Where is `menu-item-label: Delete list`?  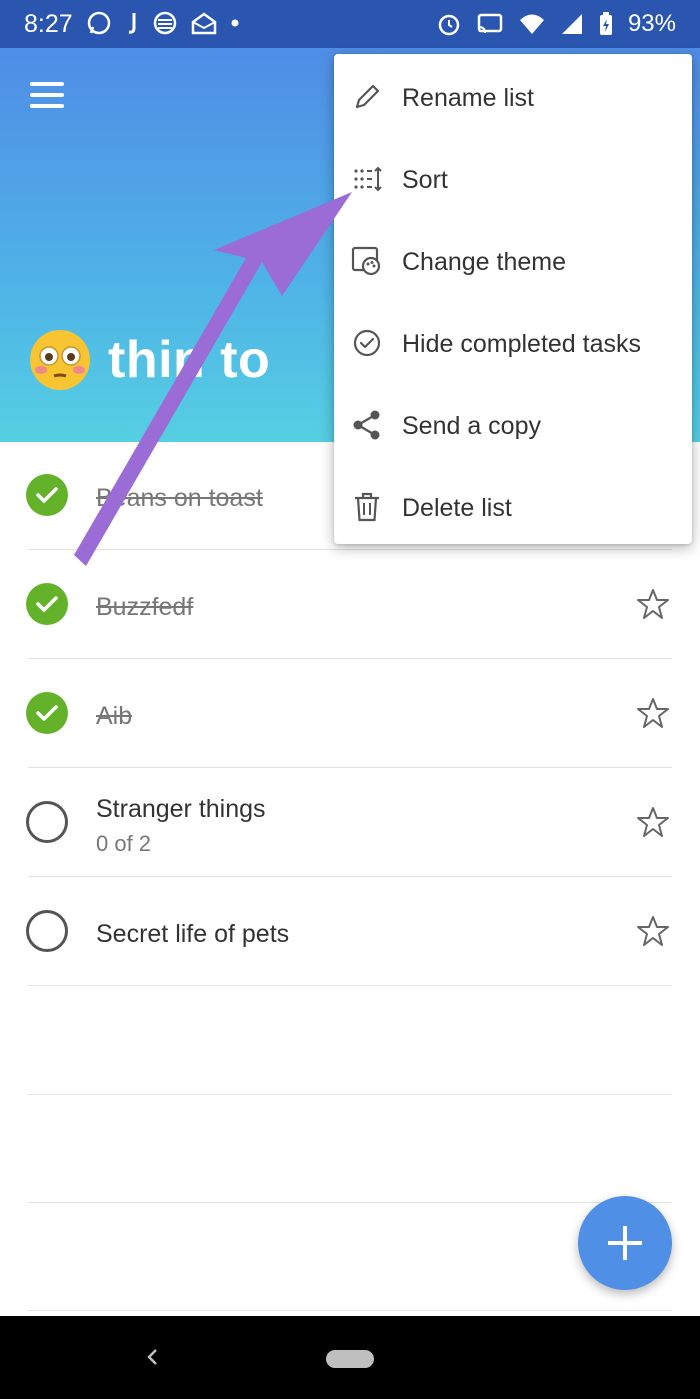 menu-item-label: Delete list is located at coordinates (457, 508).